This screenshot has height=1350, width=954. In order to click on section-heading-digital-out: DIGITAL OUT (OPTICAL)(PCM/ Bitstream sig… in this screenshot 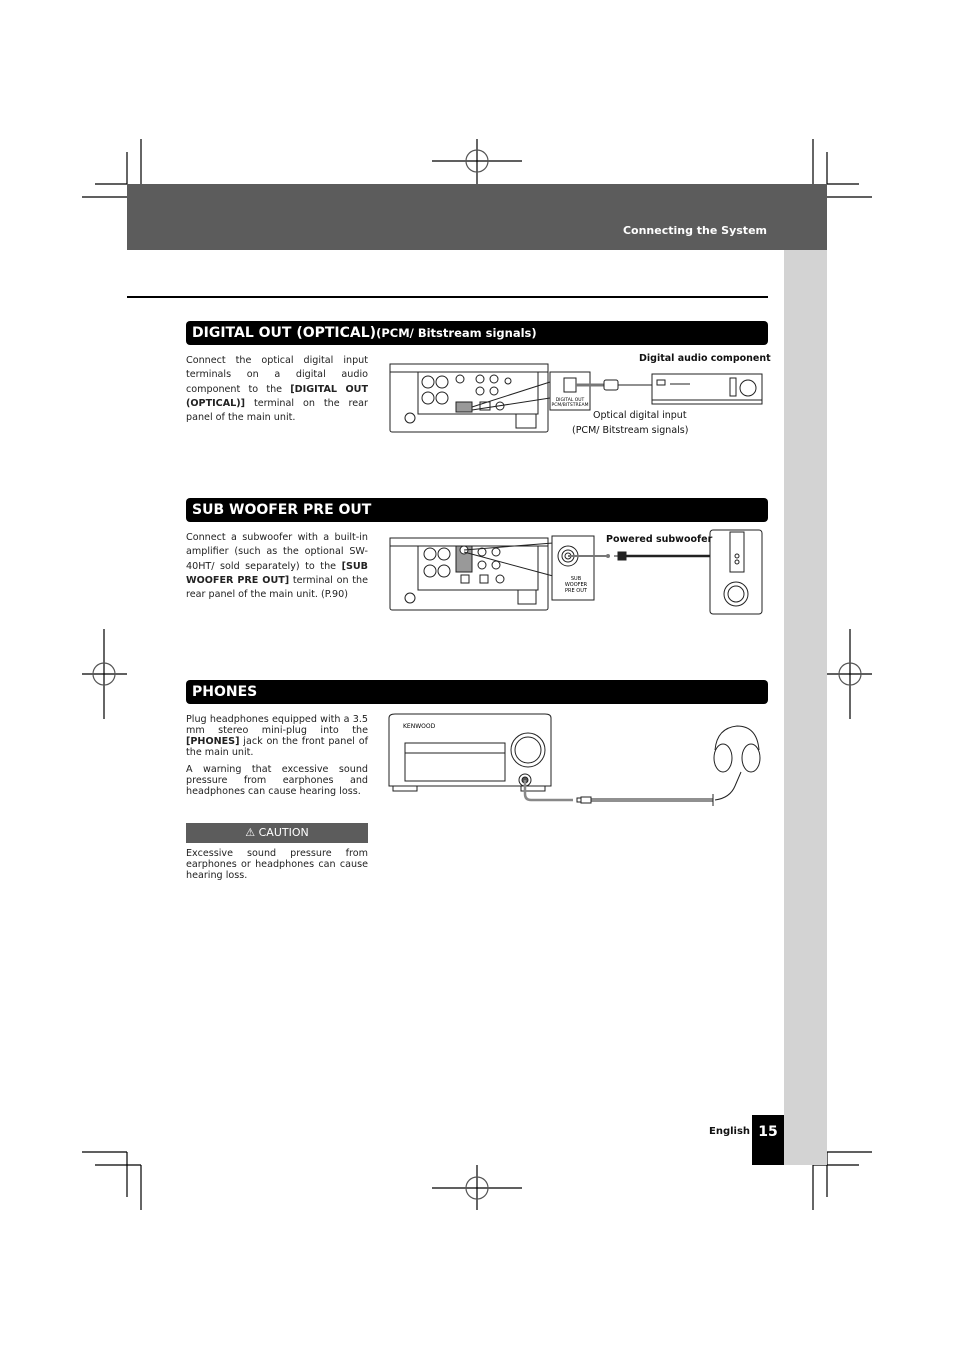, I will do `click(477, 333)`.